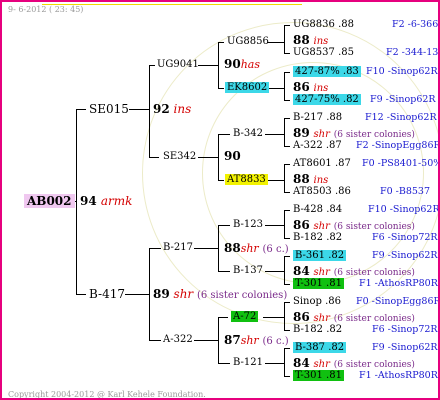  What do you see at coordinates (317, 146) in the screenshot?
I see `gen5-row: A-322 .87` at bounding box center [317, 146].